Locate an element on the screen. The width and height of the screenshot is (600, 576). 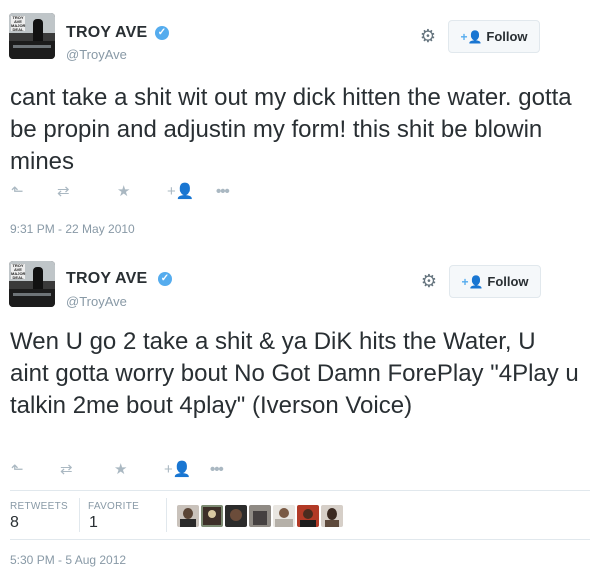
favorite-icon: ★ is located at coordinates (120, 470).